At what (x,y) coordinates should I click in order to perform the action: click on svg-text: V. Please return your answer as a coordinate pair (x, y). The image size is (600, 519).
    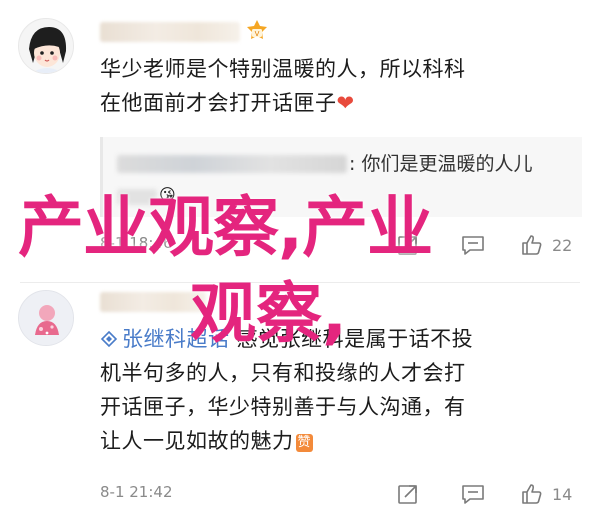
    Looking at the image, I should click on (257, 34).